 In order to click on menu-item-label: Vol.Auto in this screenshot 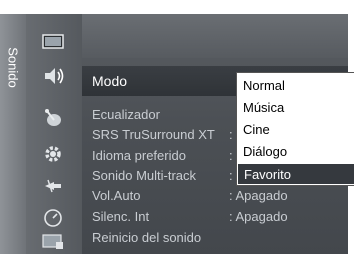, I will do `click(116, 195)`.